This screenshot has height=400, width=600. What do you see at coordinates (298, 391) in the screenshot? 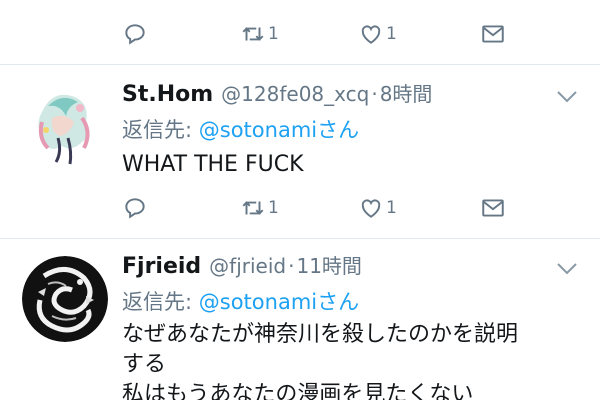
I see `tweet-text-line: 私はもうあなたの漫画を見たくない` at bounding box center [298, 391].